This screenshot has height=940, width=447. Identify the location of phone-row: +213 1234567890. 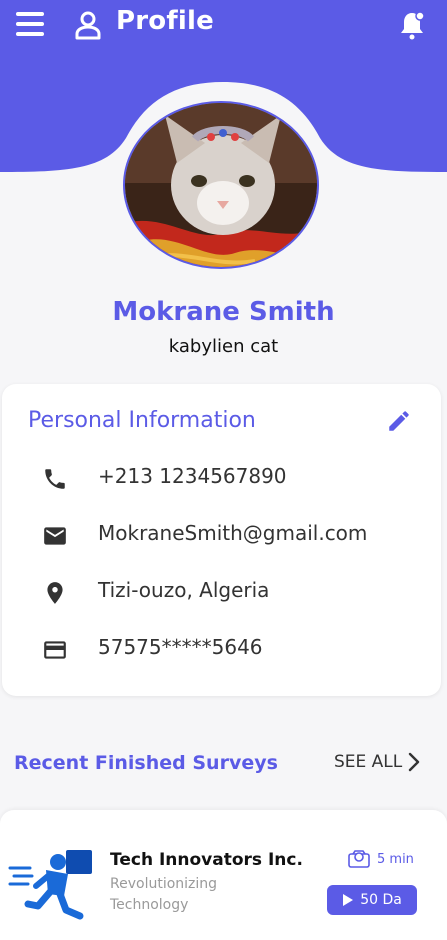
(238, 479).